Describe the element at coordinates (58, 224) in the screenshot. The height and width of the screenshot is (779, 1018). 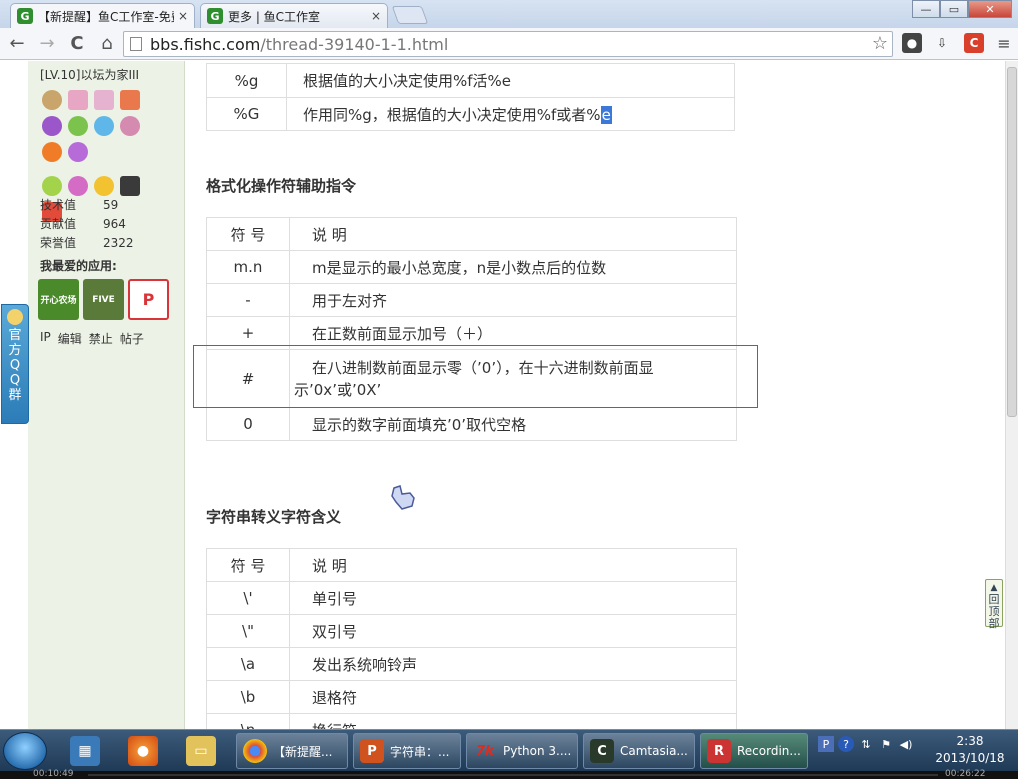
I see `stat-label: 贡献值` at that location.